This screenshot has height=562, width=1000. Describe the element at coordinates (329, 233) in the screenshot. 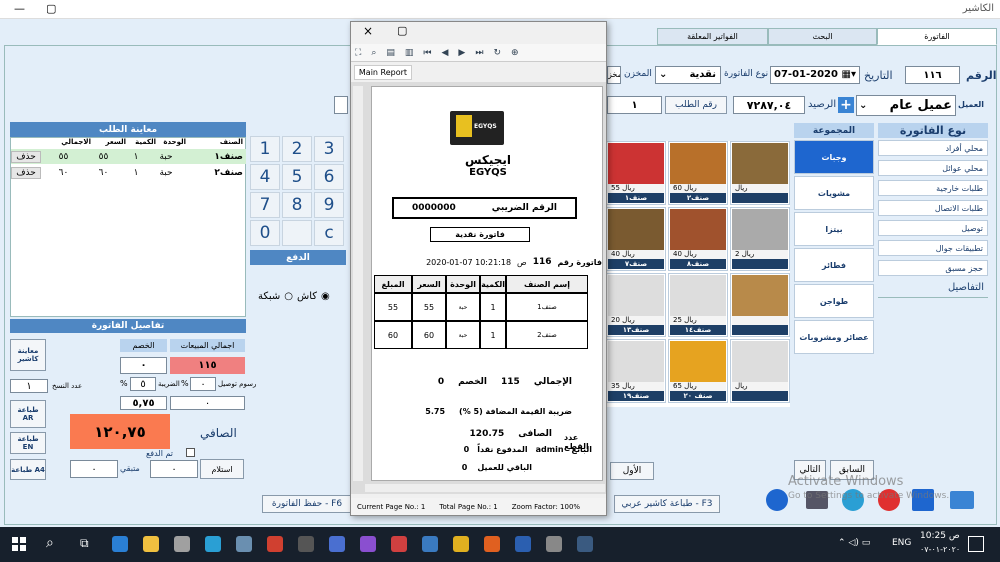

I see `key-clear: c` at that location.